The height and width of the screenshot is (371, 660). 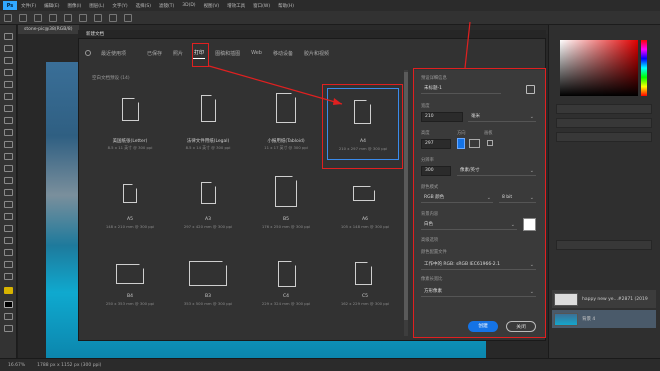 What do you see at coordinates (337, 101) in the screenshot?
I see `arrow-head-icon` at bounding box center [337, 101].